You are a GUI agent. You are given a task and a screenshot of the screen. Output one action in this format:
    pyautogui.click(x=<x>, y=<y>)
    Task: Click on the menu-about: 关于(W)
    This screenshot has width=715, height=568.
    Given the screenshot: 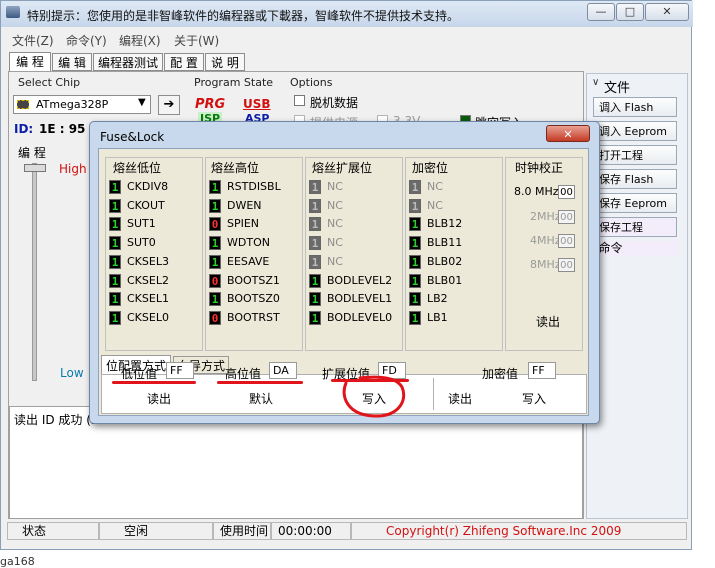 What is the action you would take?
    pyautogui.click(x=196, y=40)
    